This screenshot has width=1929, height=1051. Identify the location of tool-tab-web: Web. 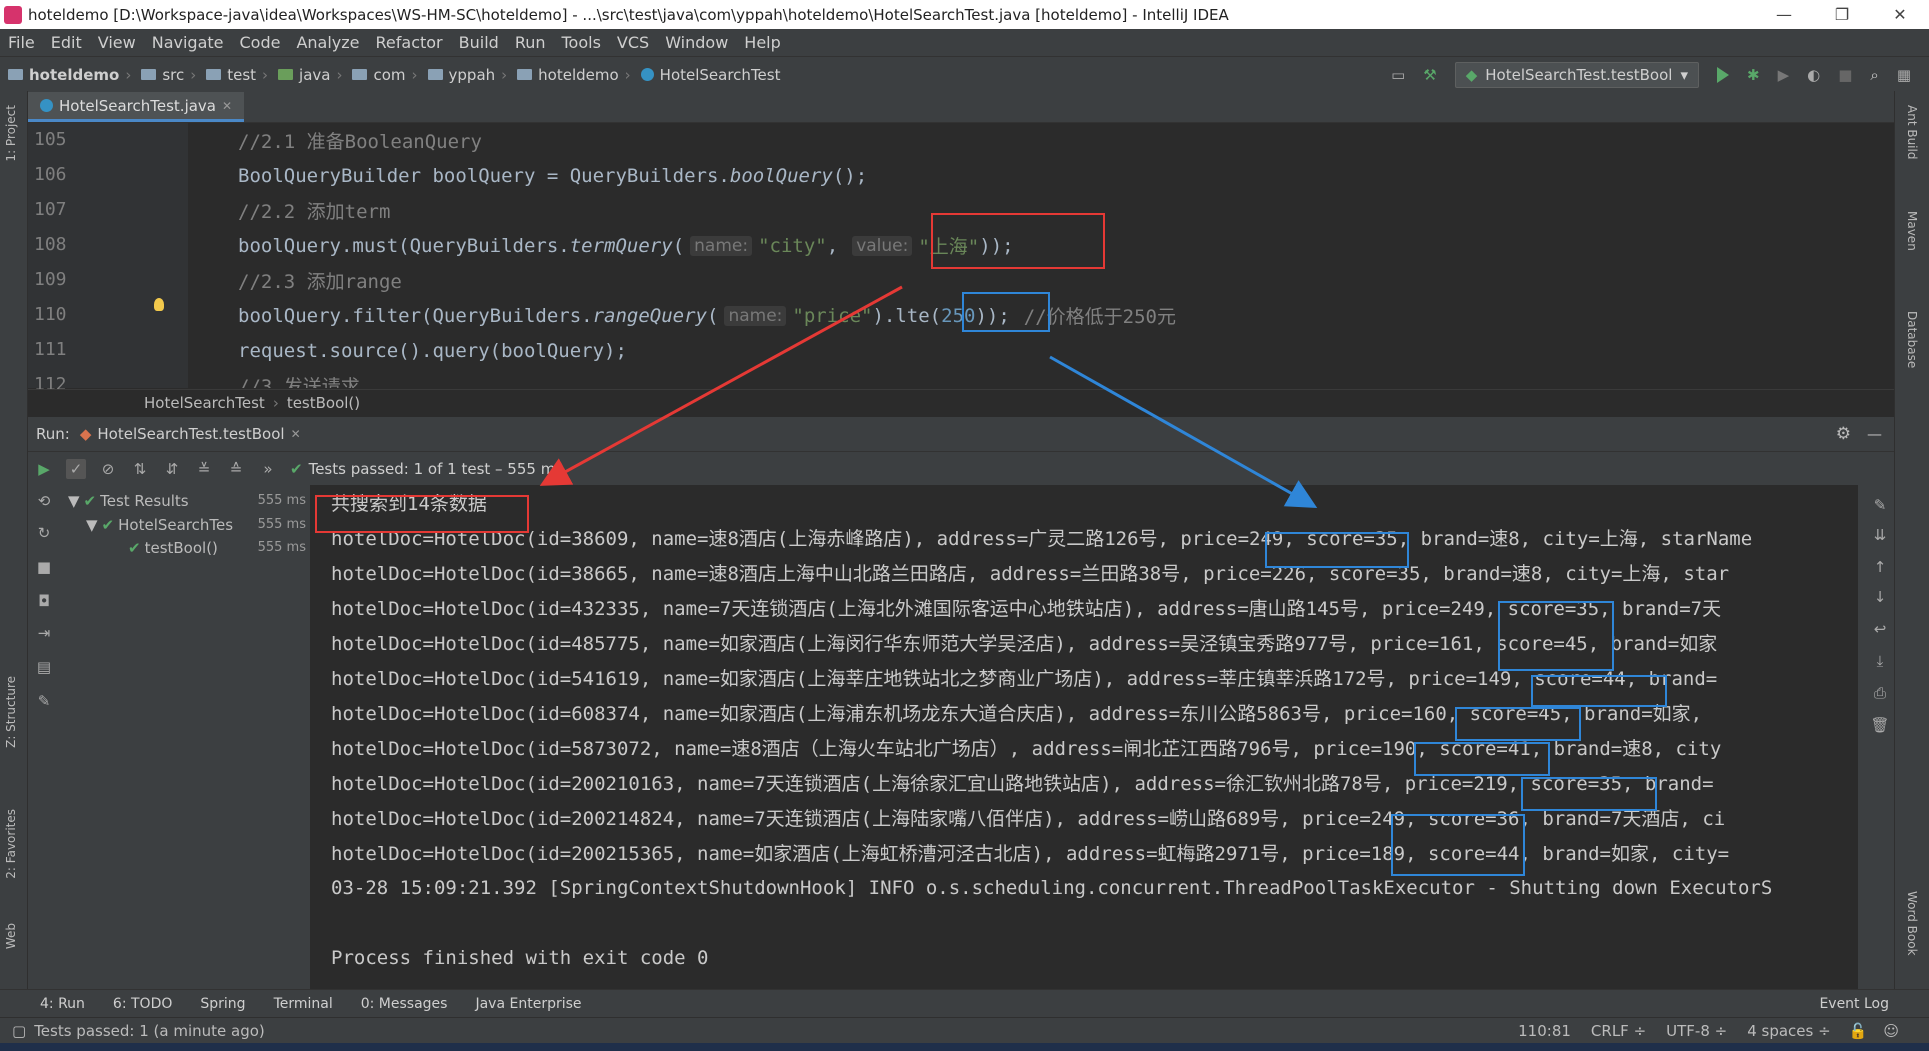
(11, 936).